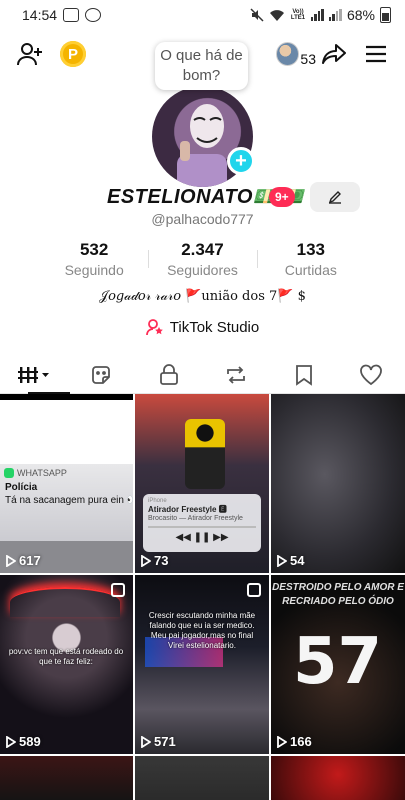 The width and height of the screenshot is (405, 800). I want to click on share-profile-button, so click(334, 54).